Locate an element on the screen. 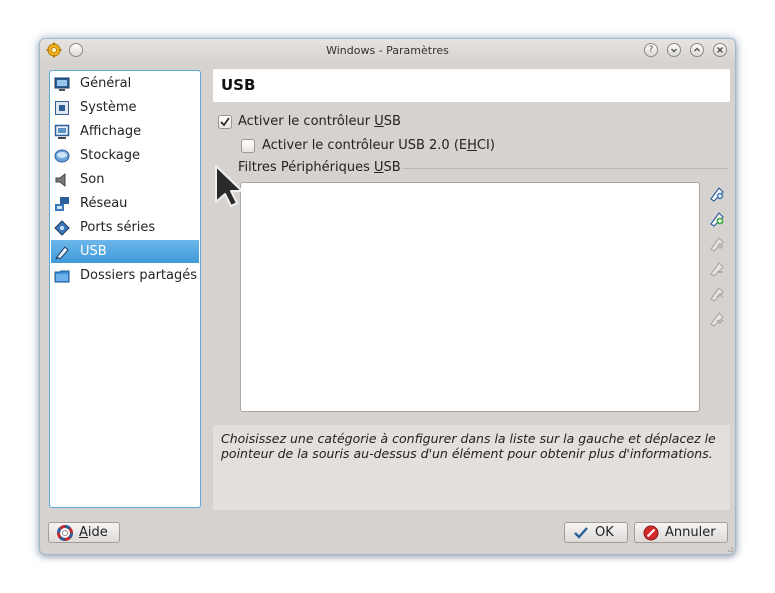  title-bar: Windows - Paramètres ? is located at coordinates (387, 51).